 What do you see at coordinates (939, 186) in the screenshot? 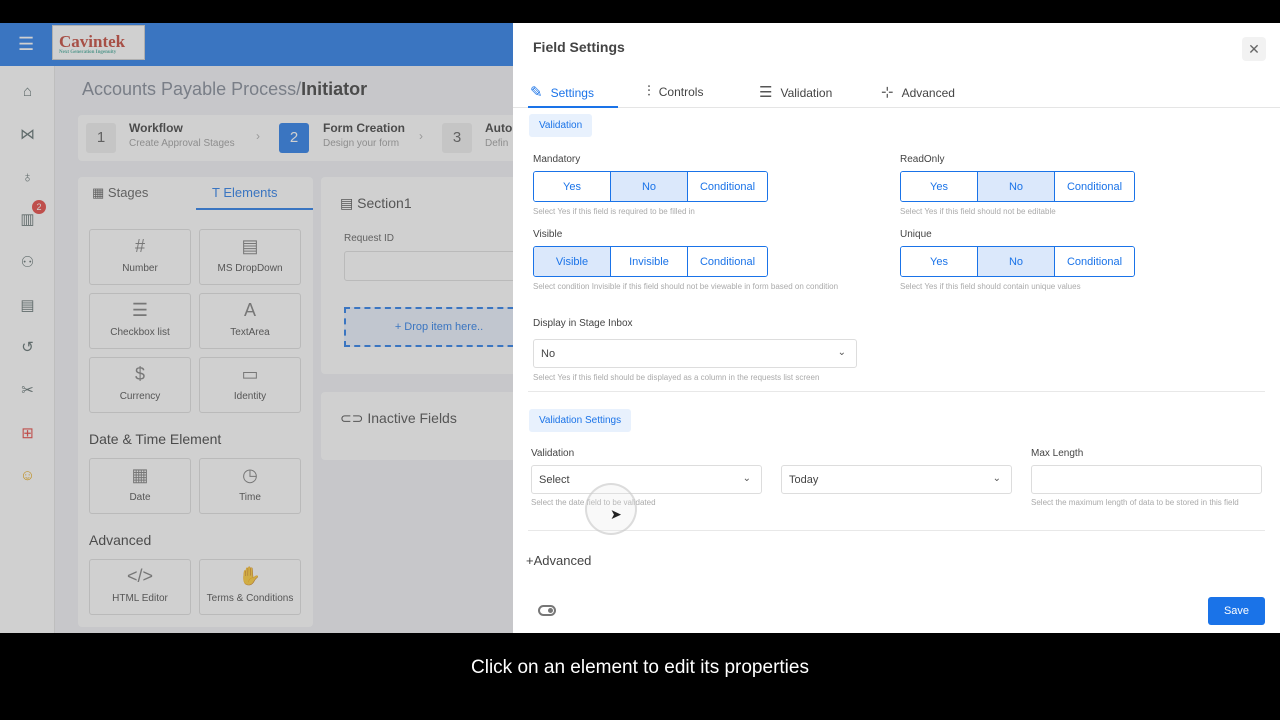
I see `readonly-yes: Yes` at bounding box center [939, 186].